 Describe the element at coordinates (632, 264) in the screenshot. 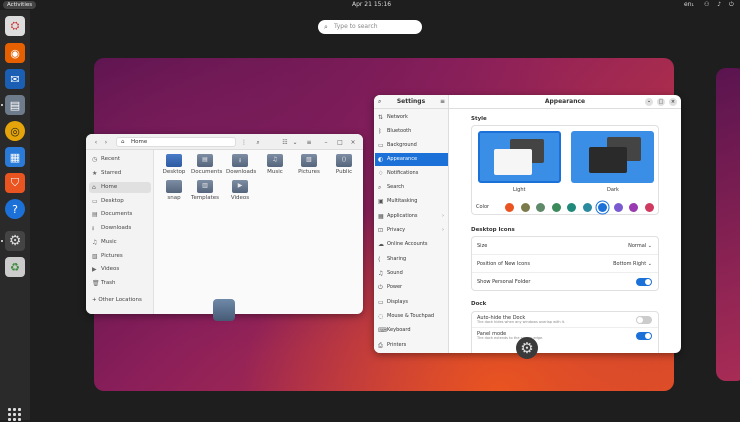

I see `position-dropdown: Bottom Right ⌄` at that location.